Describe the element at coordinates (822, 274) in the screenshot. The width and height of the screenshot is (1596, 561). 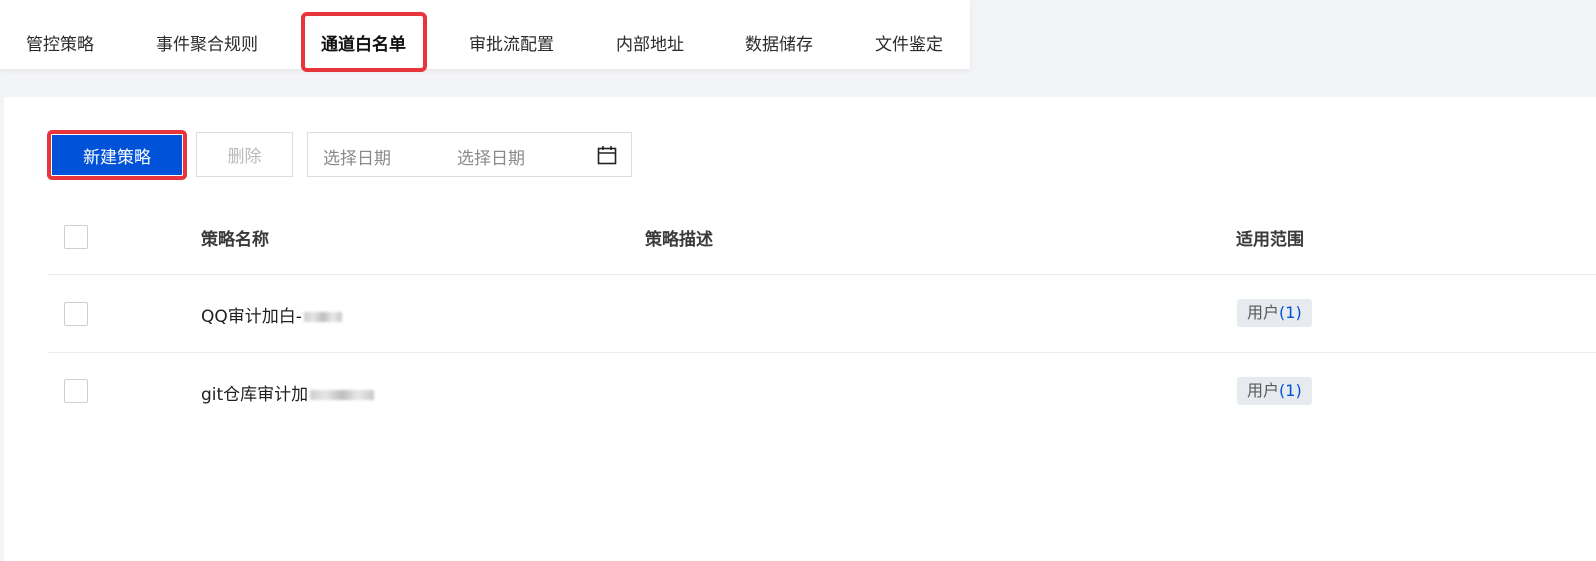
I see `header-divider` at that location.